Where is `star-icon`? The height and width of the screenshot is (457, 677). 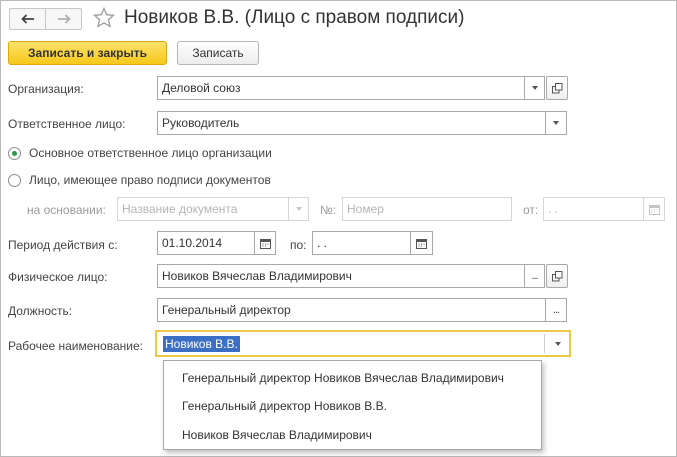 star-icon is located at coordinates (104, 17).